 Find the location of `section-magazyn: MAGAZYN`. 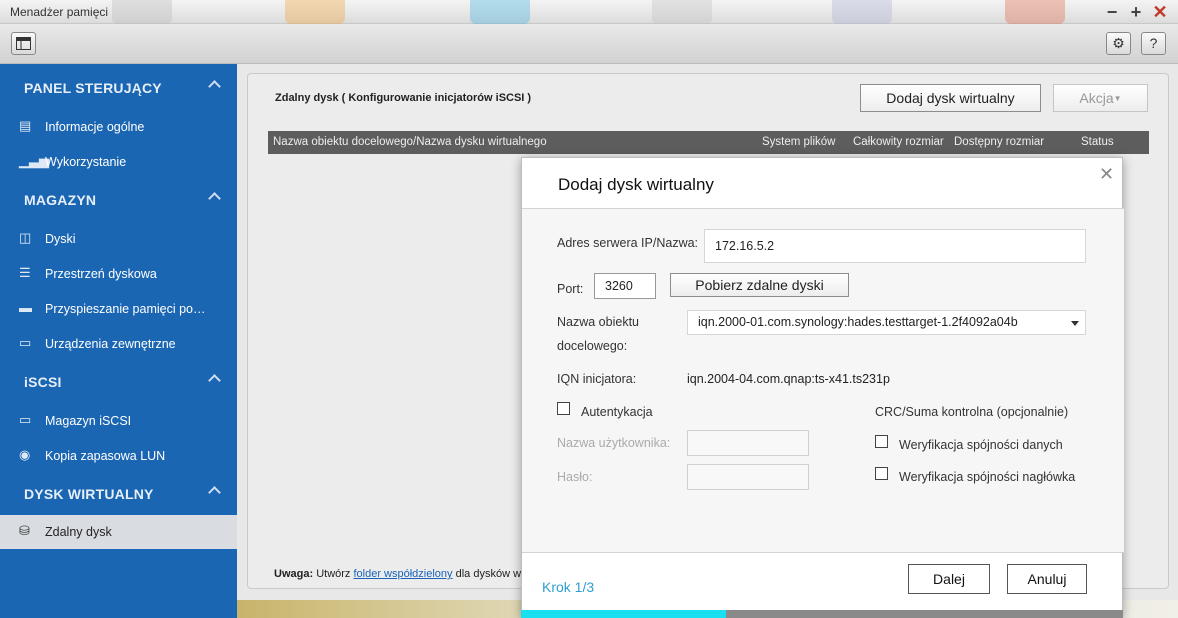

section-magazyn: MAGAZYN is located at coordinates (118, 200).